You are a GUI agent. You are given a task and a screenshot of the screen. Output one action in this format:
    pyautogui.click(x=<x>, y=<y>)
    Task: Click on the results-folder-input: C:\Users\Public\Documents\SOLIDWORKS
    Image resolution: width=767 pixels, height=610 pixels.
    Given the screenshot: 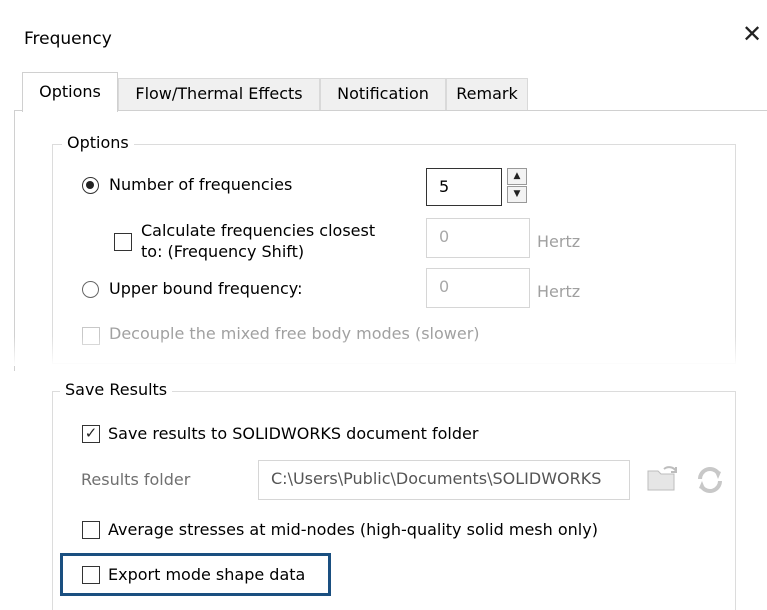 What is the action you would take?
    pyautogui.click(x=444, y=480)
    